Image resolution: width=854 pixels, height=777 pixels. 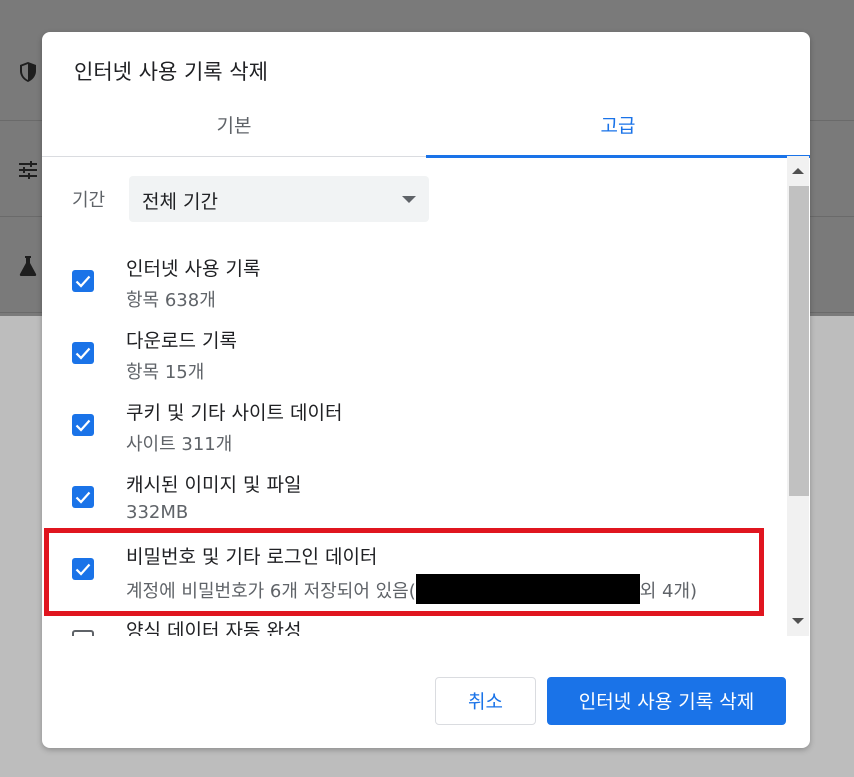 I want to click on checkbox-browsing-history, so click(x=83, y=281).